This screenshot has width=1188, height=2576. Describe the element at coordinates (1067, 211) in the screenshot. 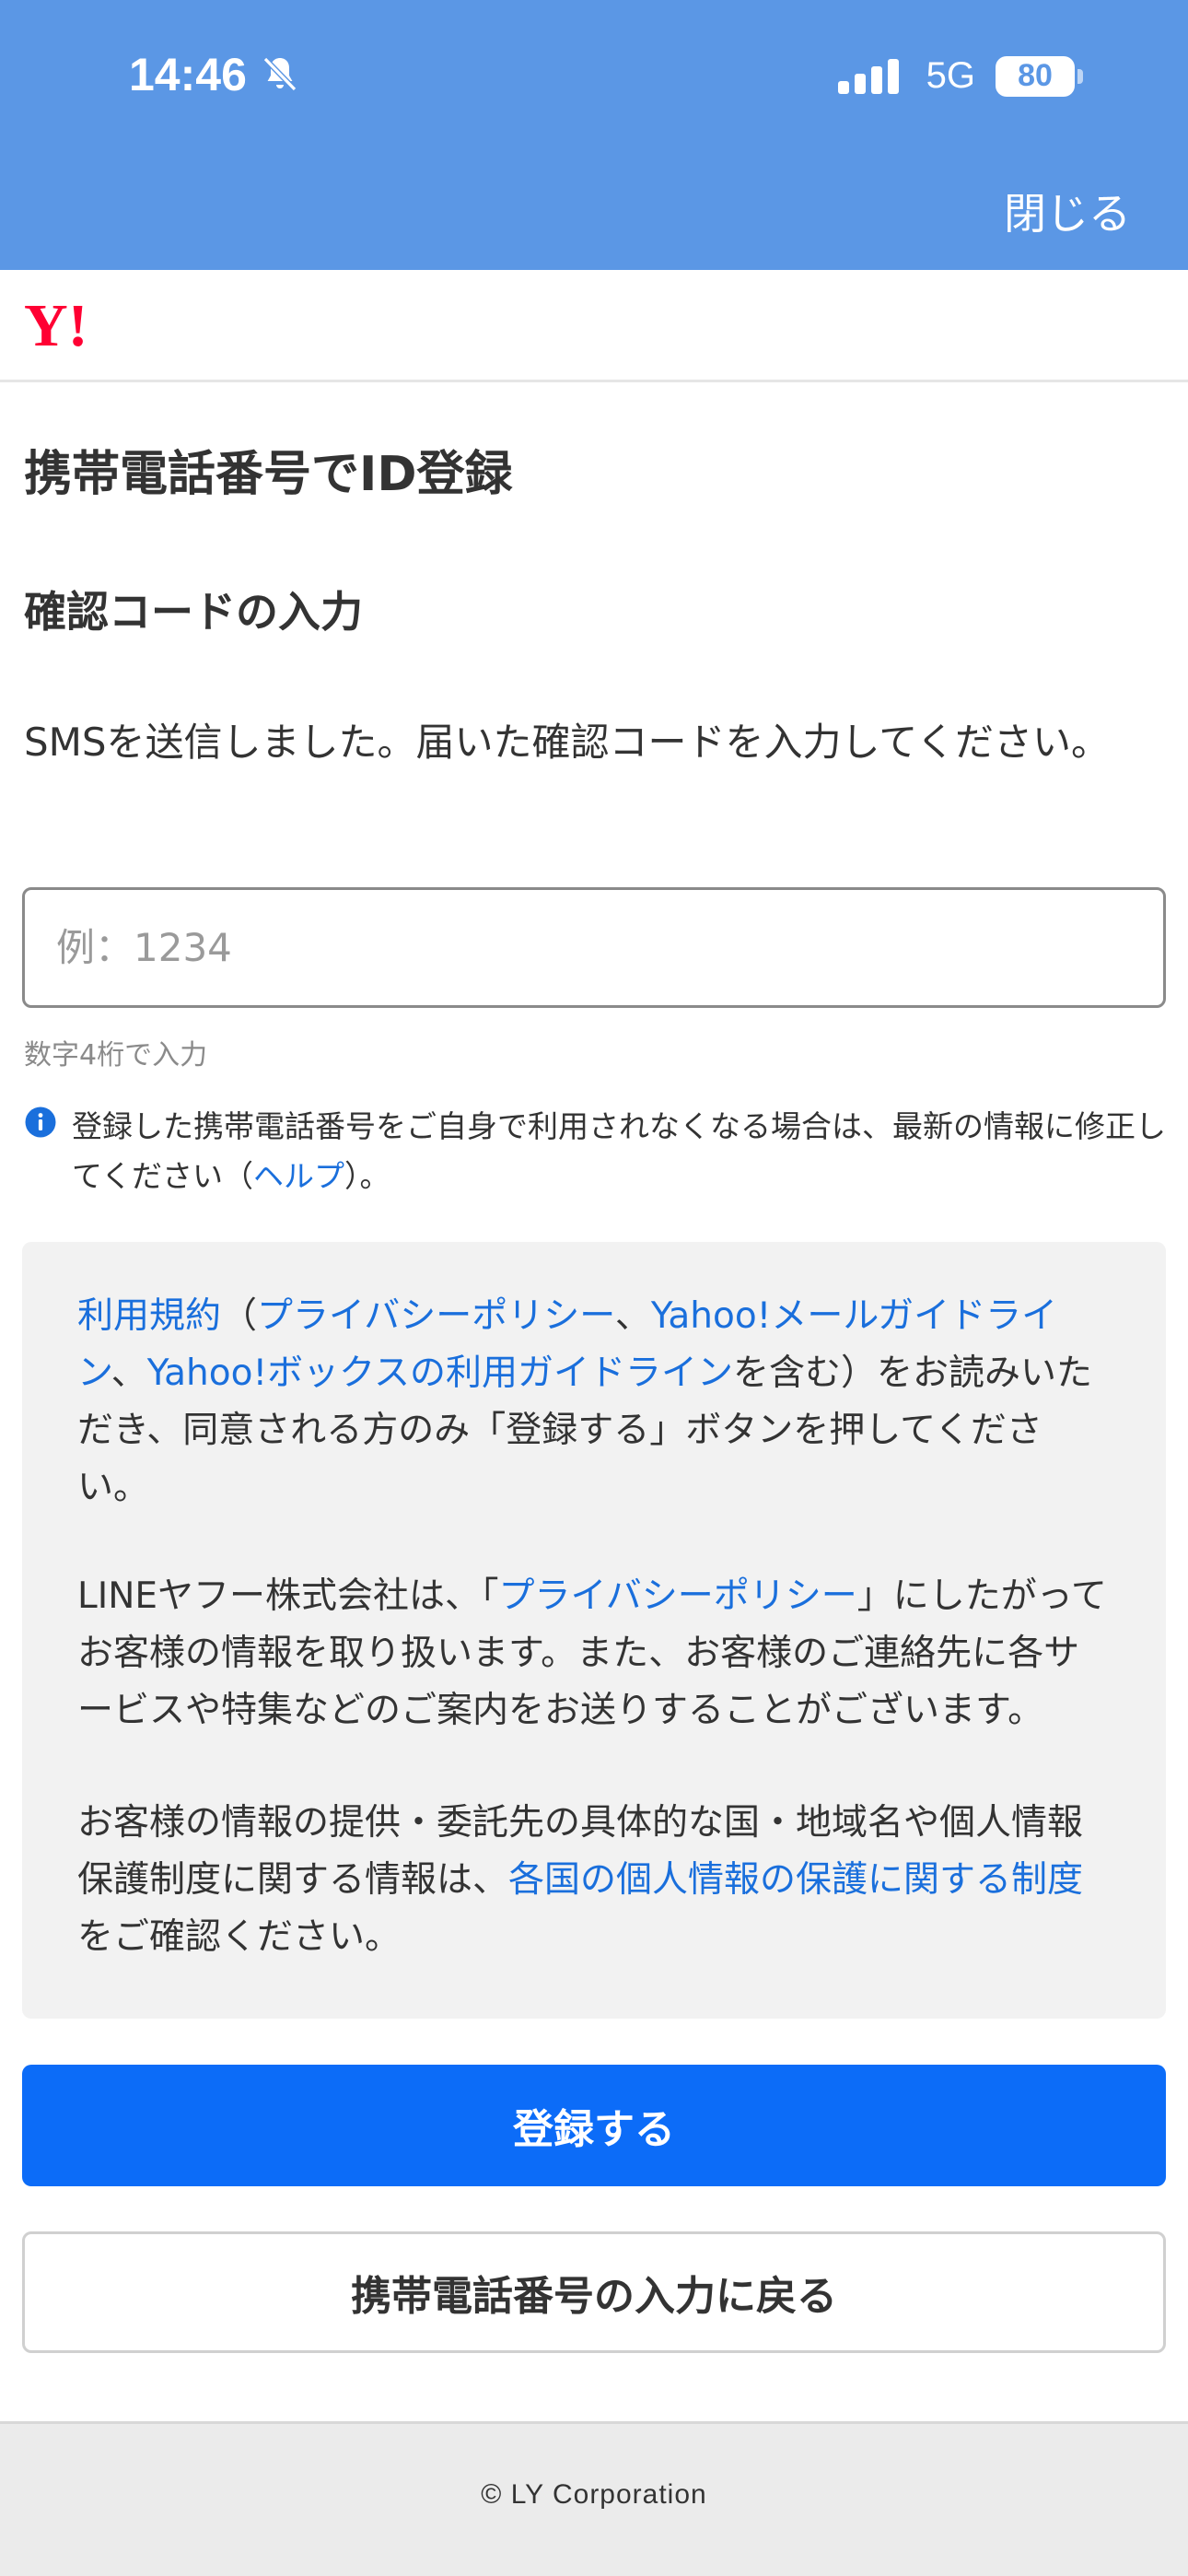

I see `close-button: 閉じる` at that location.